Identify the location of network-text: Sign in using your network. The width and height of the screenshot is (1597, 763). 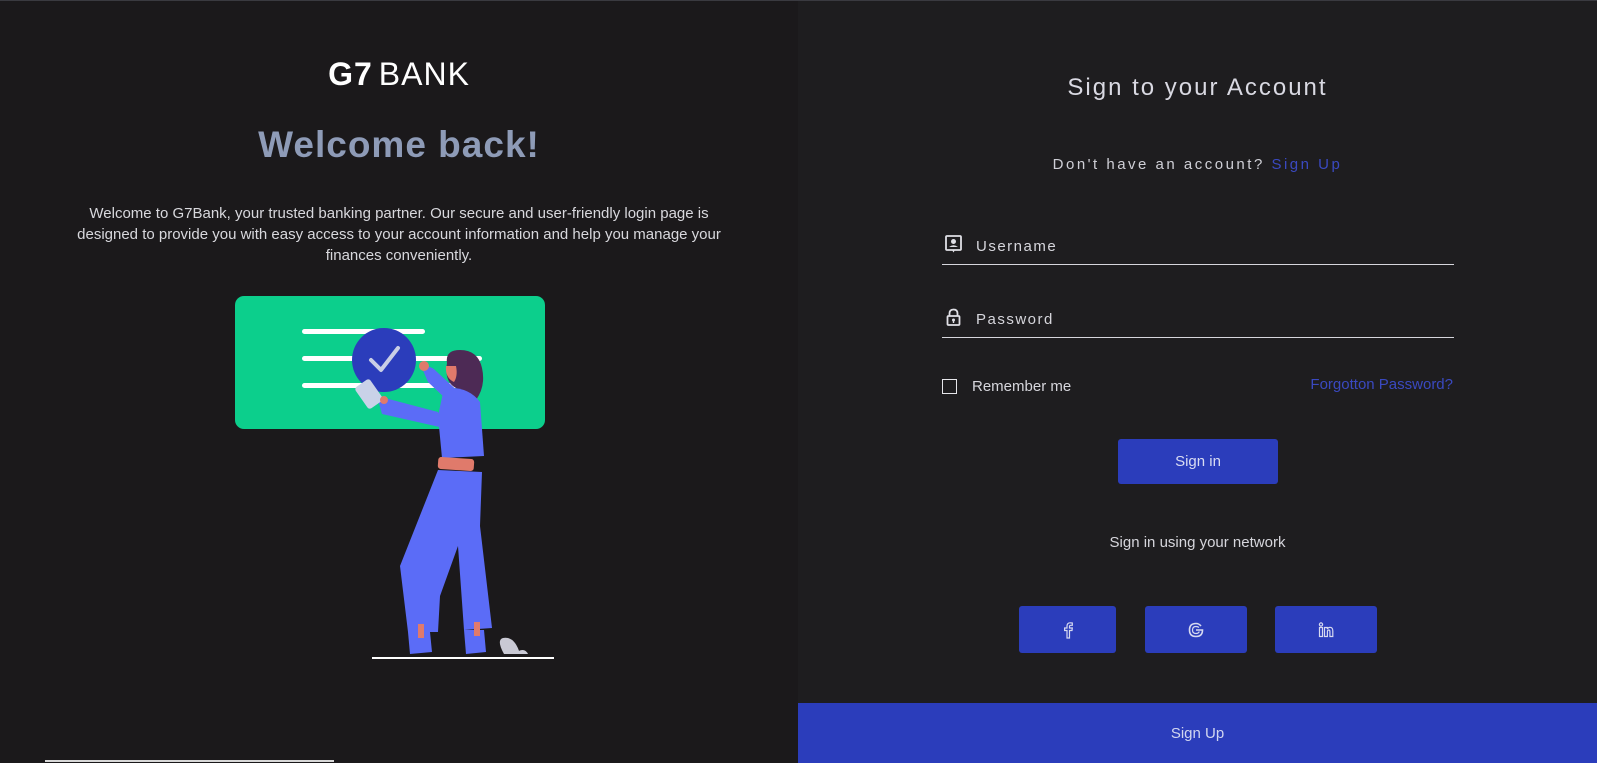
(1197, 542).